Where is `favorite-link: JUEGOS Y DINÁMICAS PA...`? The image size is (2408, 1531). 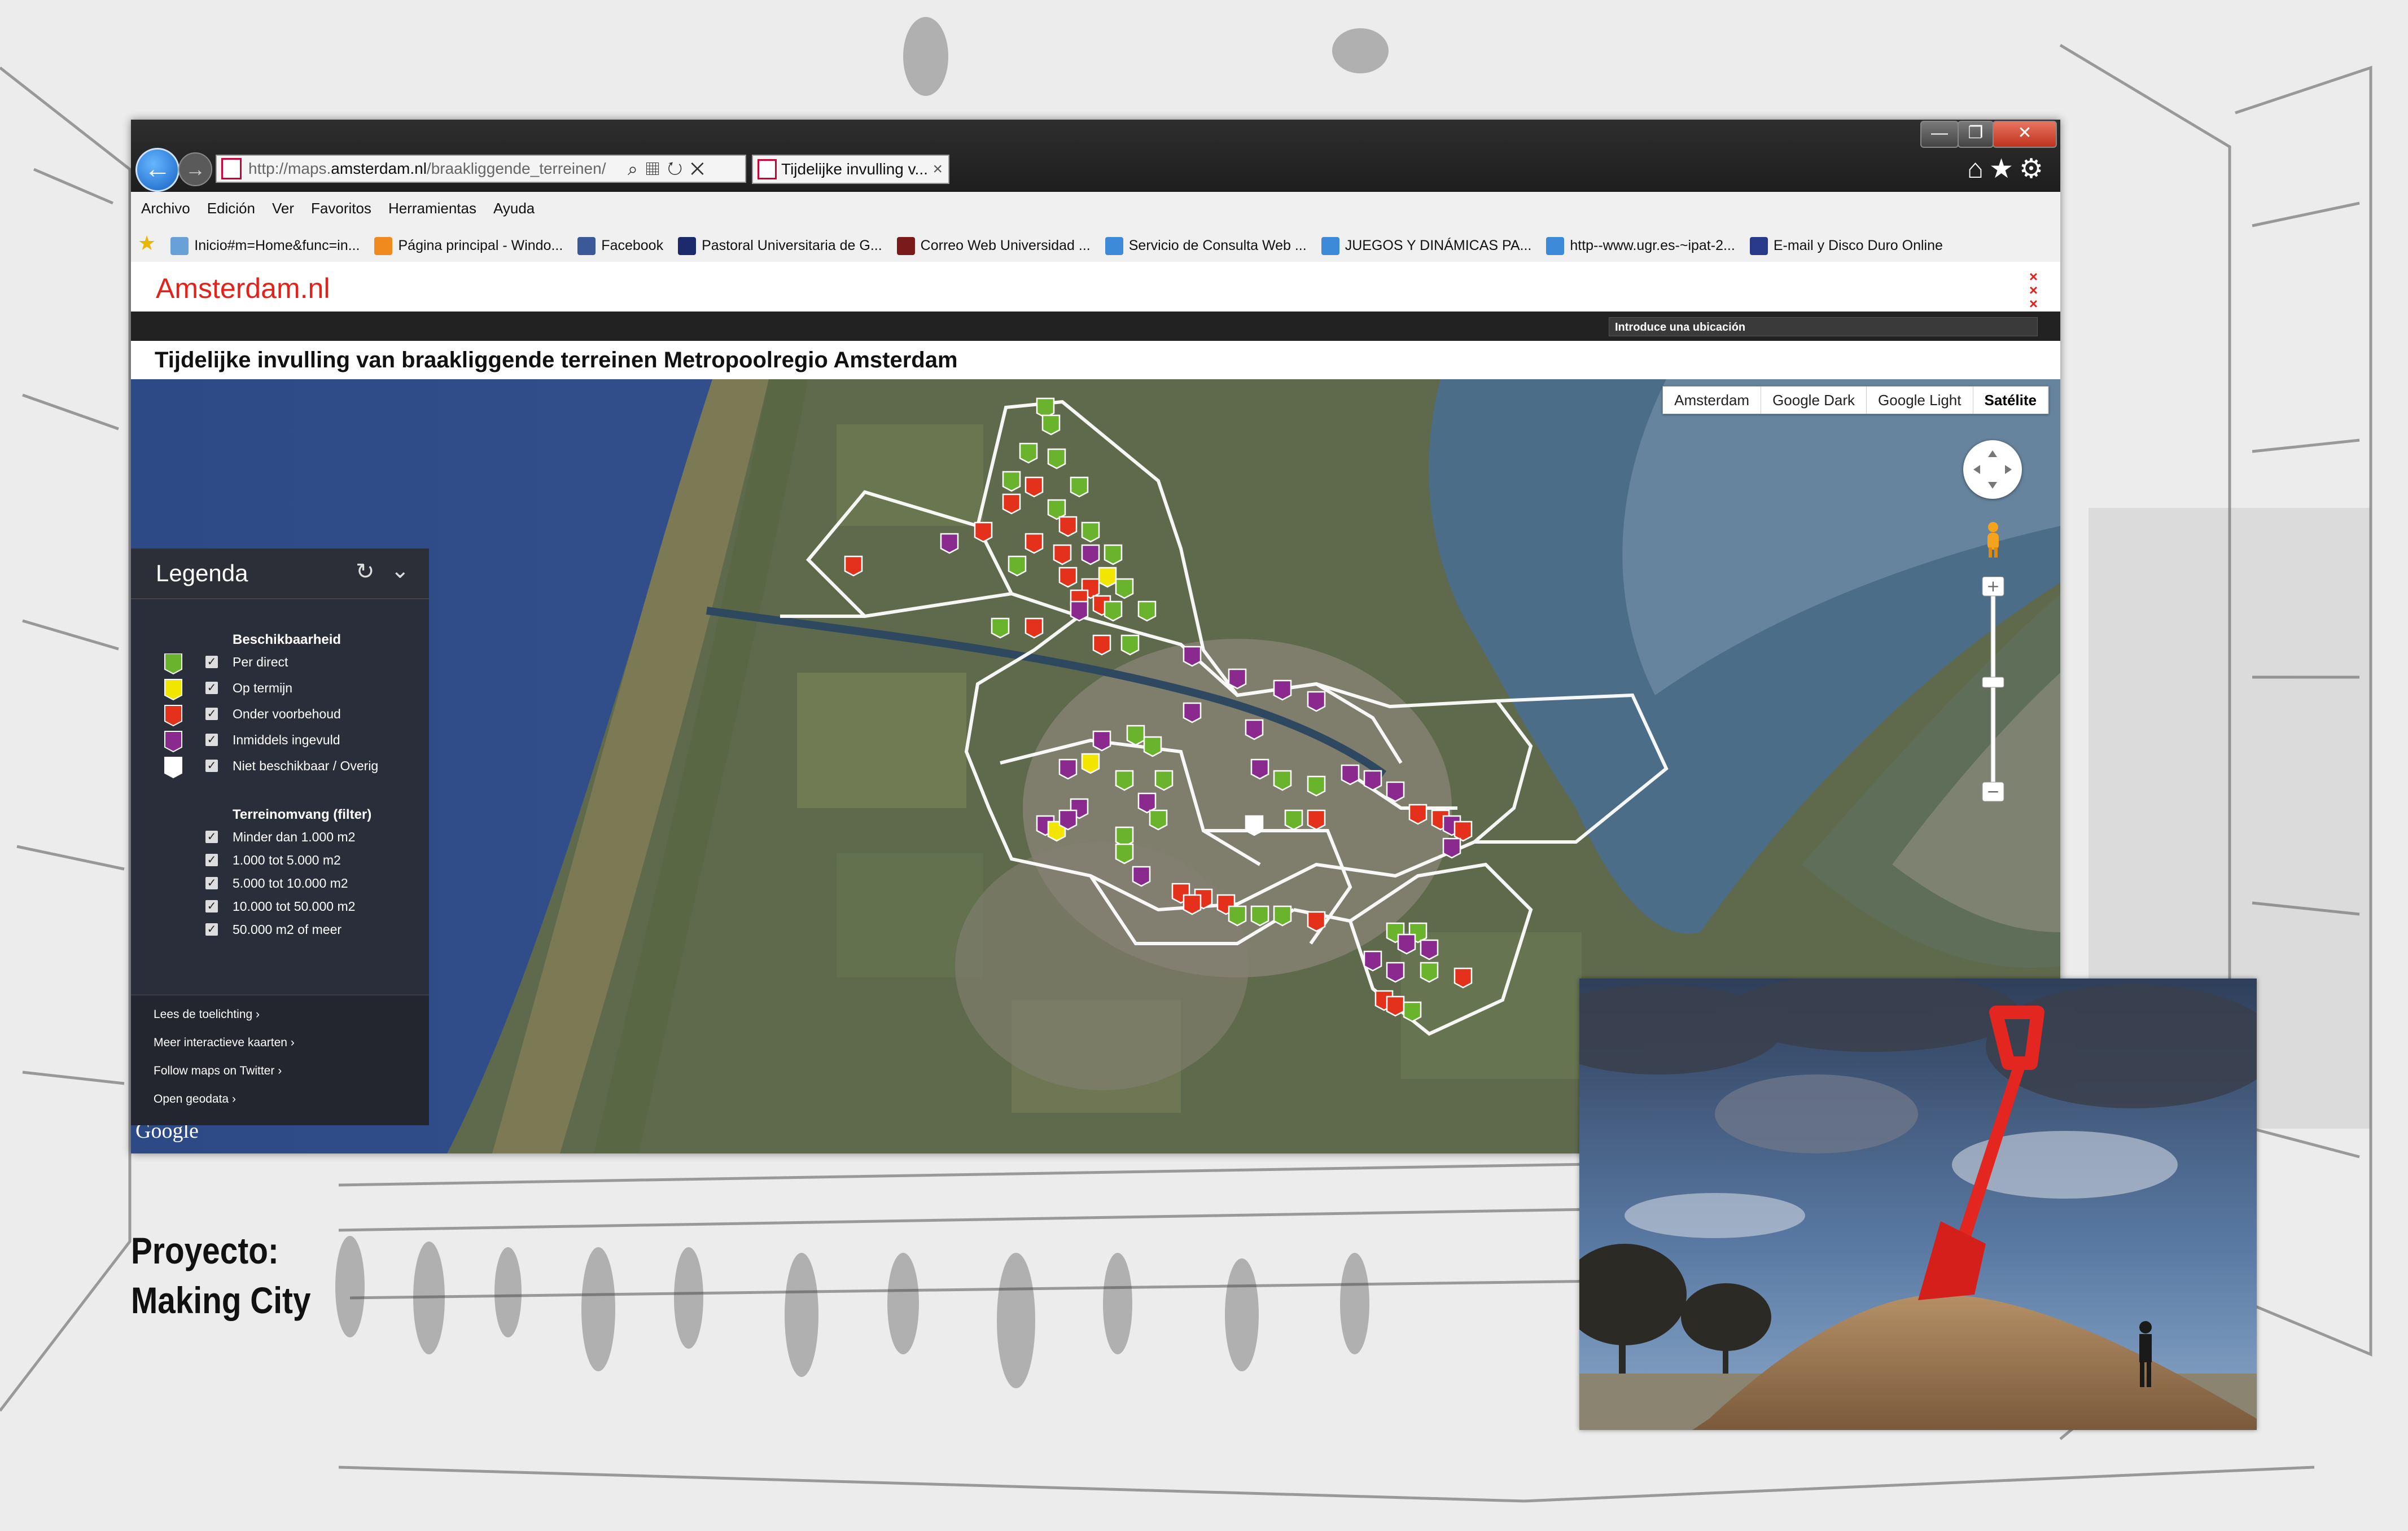 favorite-link: JUEGOS Y DINÁMICAS PA... is located at coordinates (1426, 245).